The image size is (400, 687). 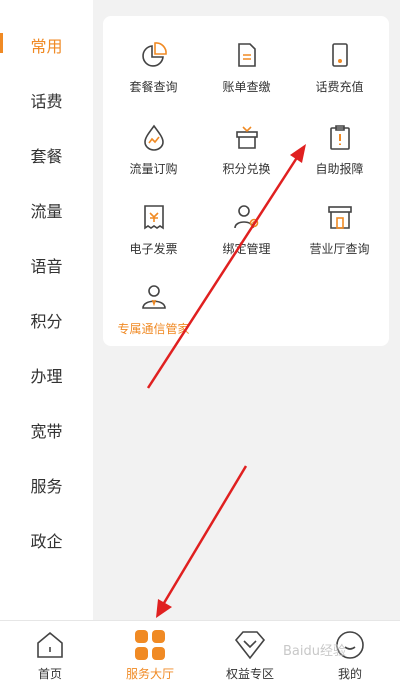 I want to click on service-hall-icon, so click(x=150, y=645).